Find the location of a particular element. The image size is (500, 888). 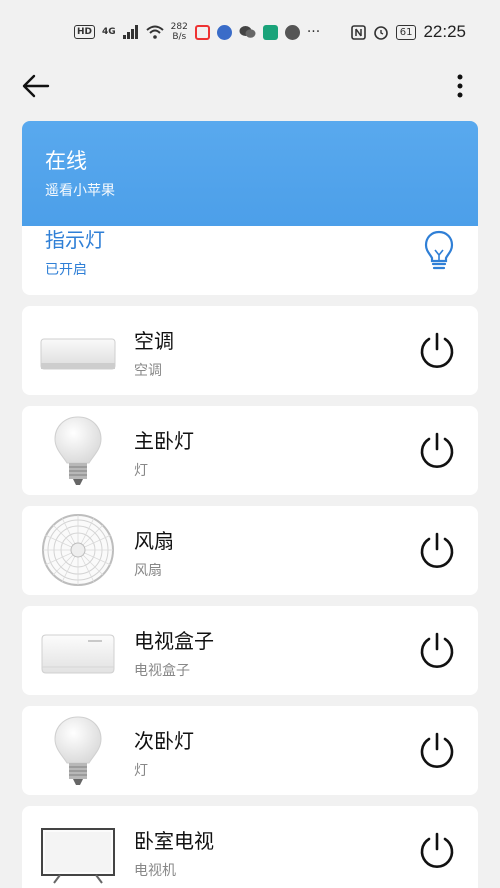

signal-icon is located at coordinates (130, 32).